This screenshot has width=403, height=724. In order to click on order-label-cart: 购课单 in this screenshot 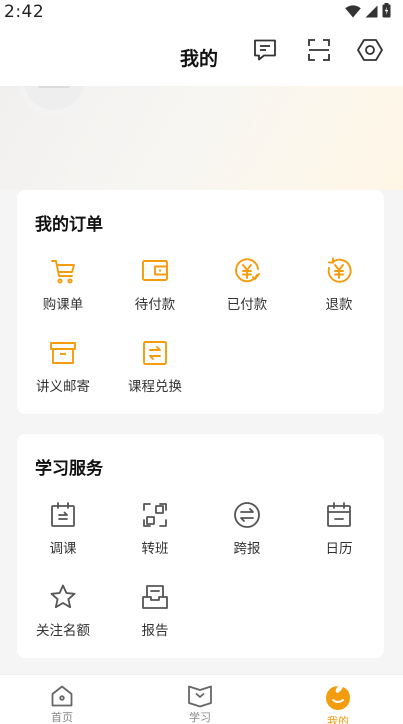, I will do `click(63, 305)`.